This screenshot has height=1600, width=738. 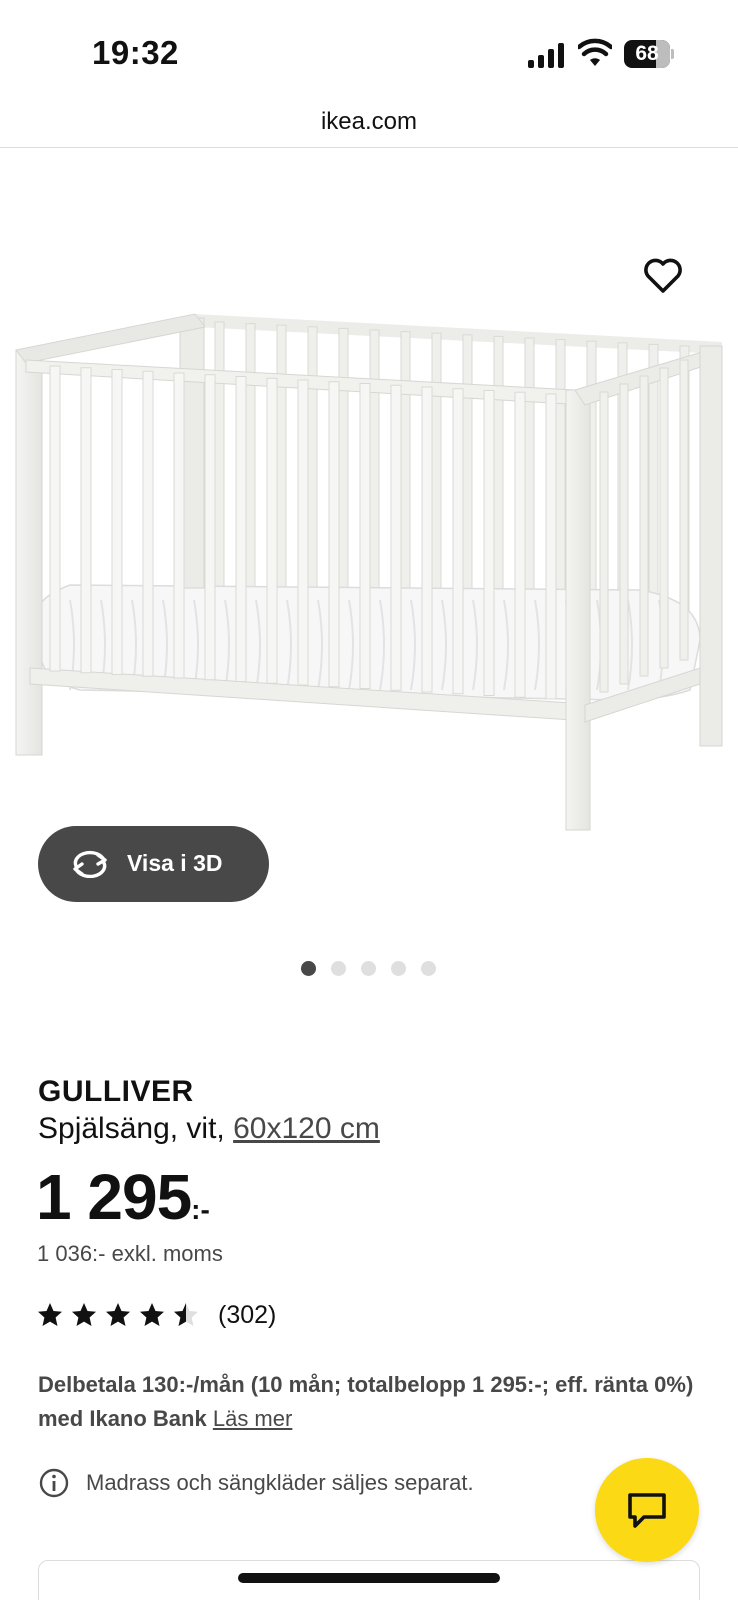 I want to click on status-time: 19:32, so click(x=135, y=52).